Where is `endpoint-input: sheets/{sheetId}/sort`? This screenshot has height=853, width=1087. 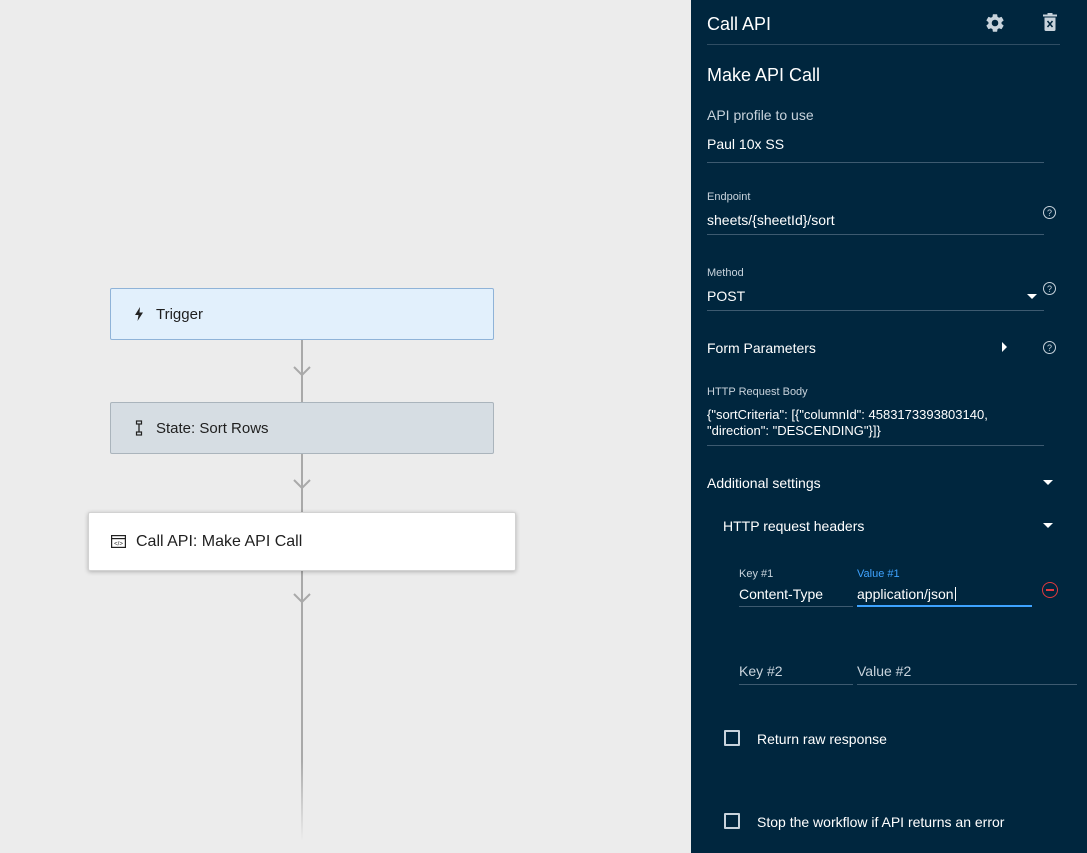
endpoint-input: sheets/{sheetId}/sort is located at coordinates (771, 220).